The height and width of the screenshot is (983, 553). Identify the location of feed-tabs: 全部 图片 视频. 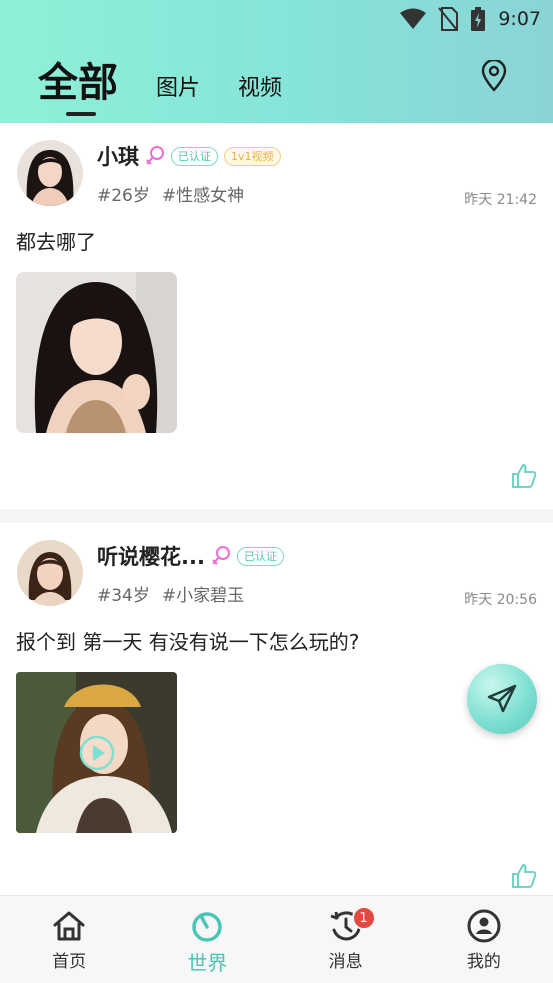
(160, 85).